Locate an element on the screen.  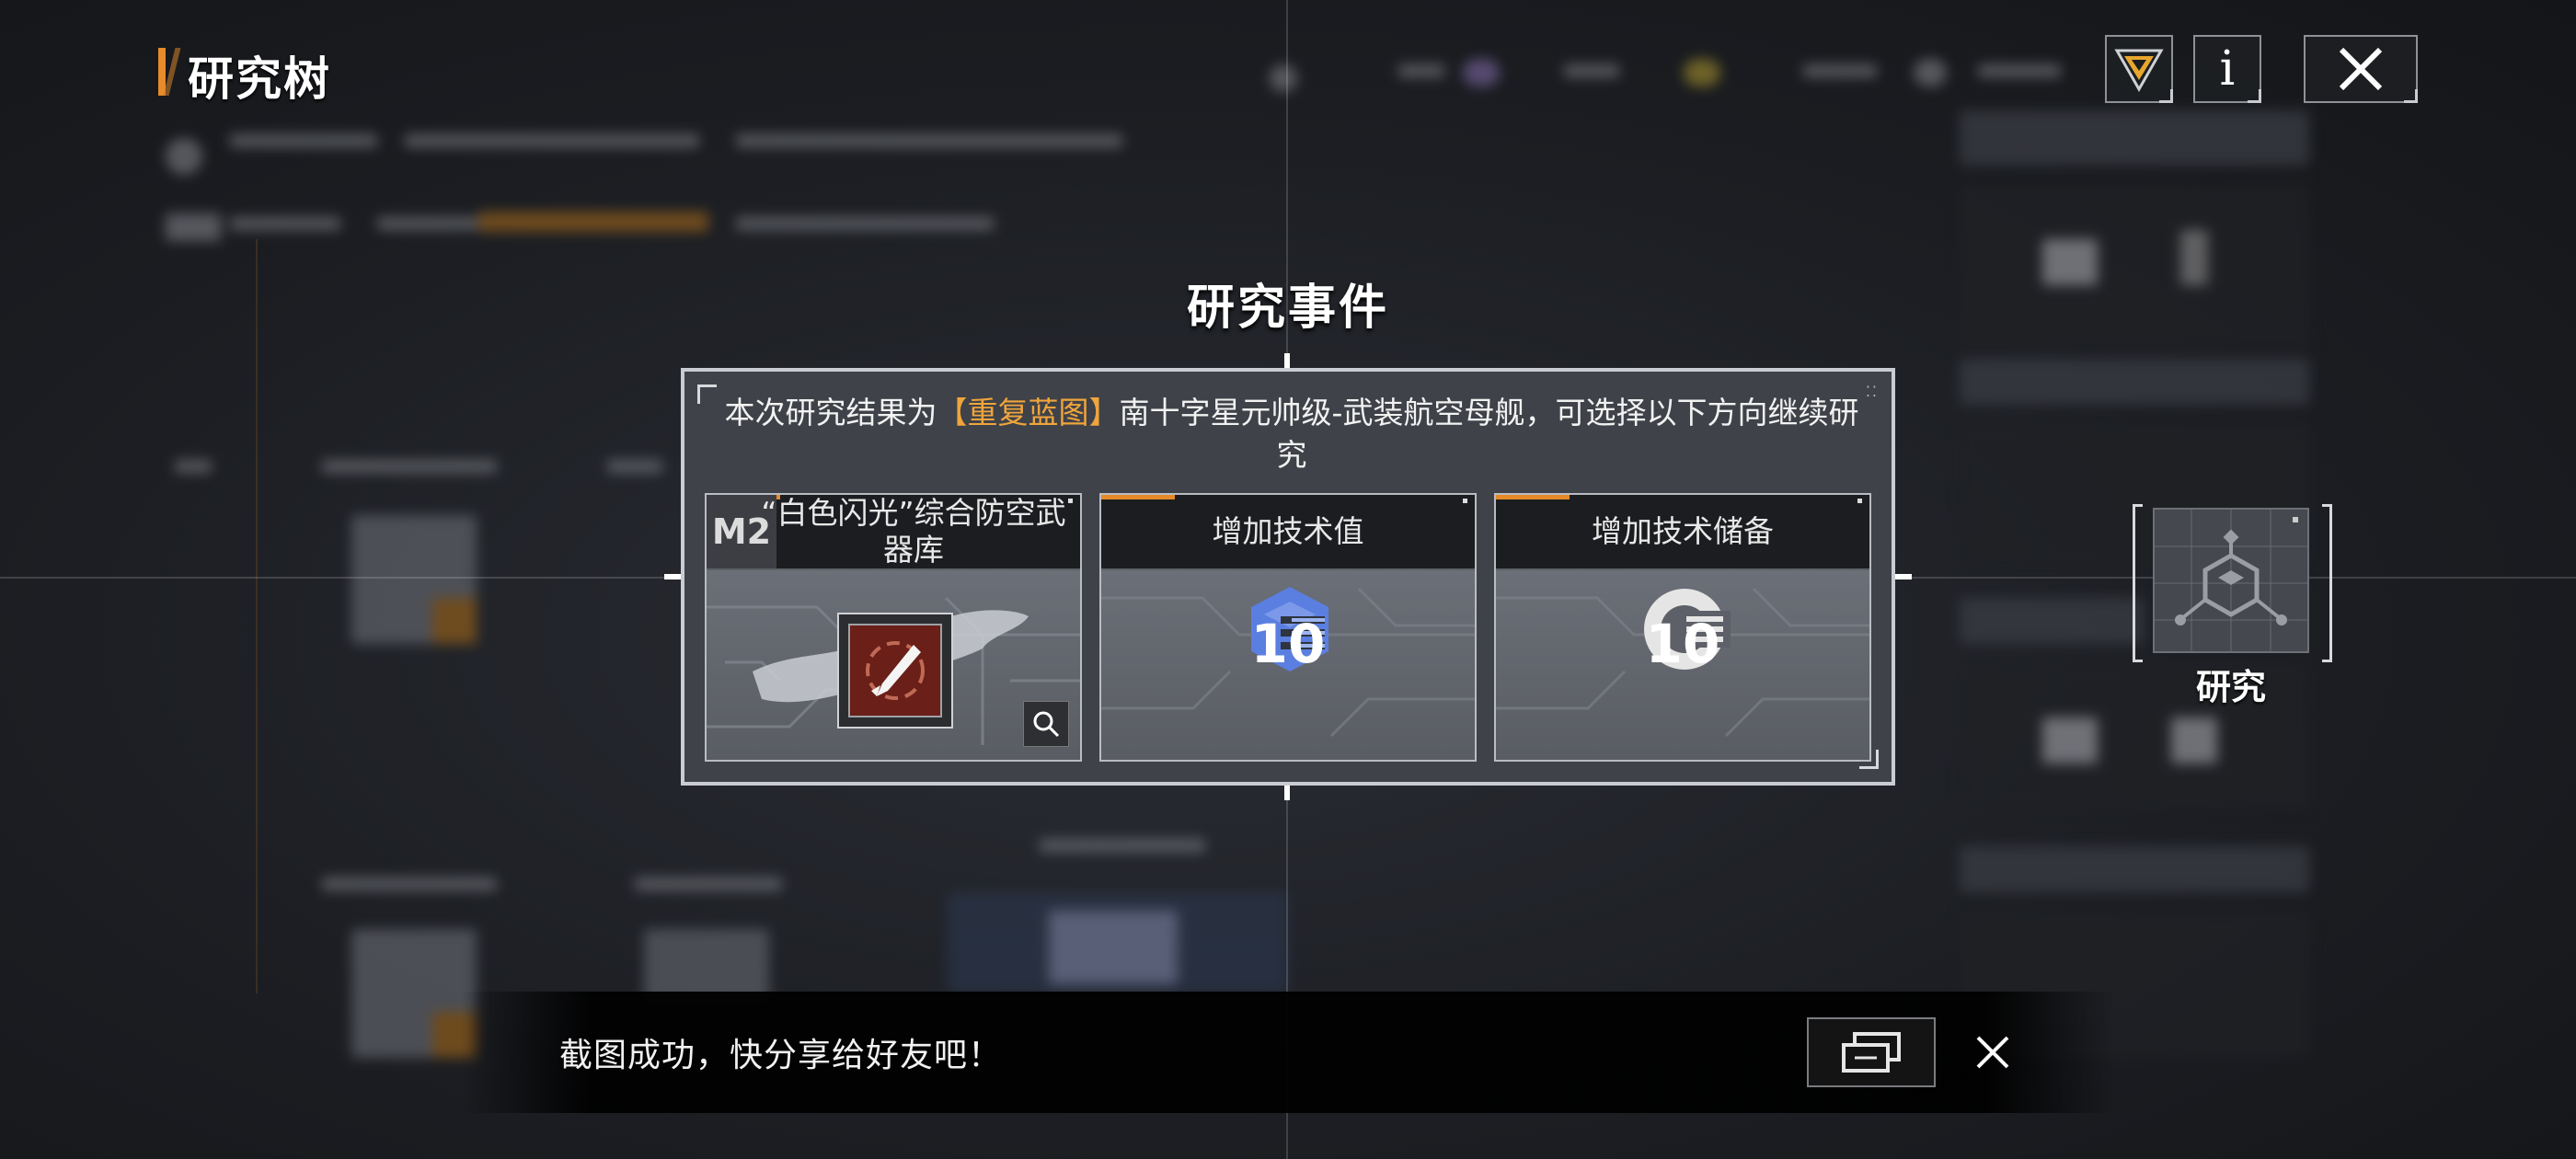
rank-badge-icon is located at coordinates (2139, 71).